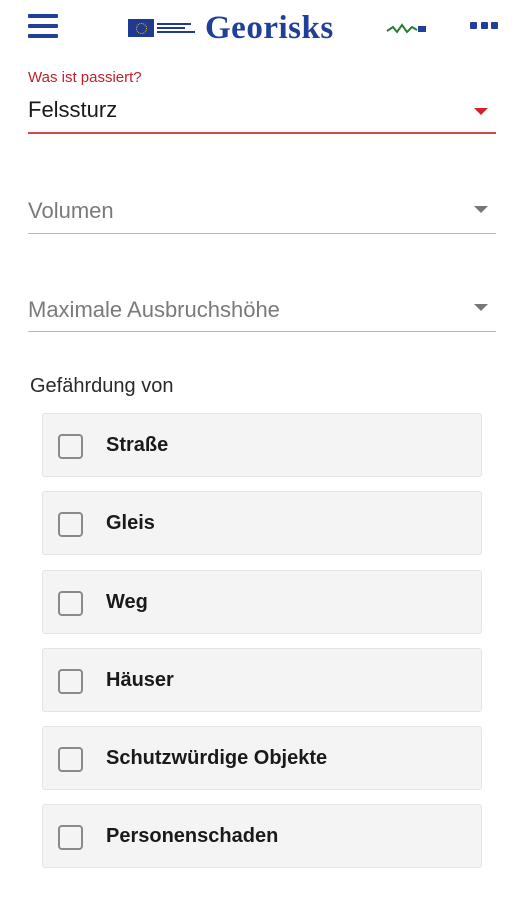 The image size is (524, 900). Describe the element at coordinates (43, 26) in the screenshot. I see `hamburger-menu-icon` at that location.